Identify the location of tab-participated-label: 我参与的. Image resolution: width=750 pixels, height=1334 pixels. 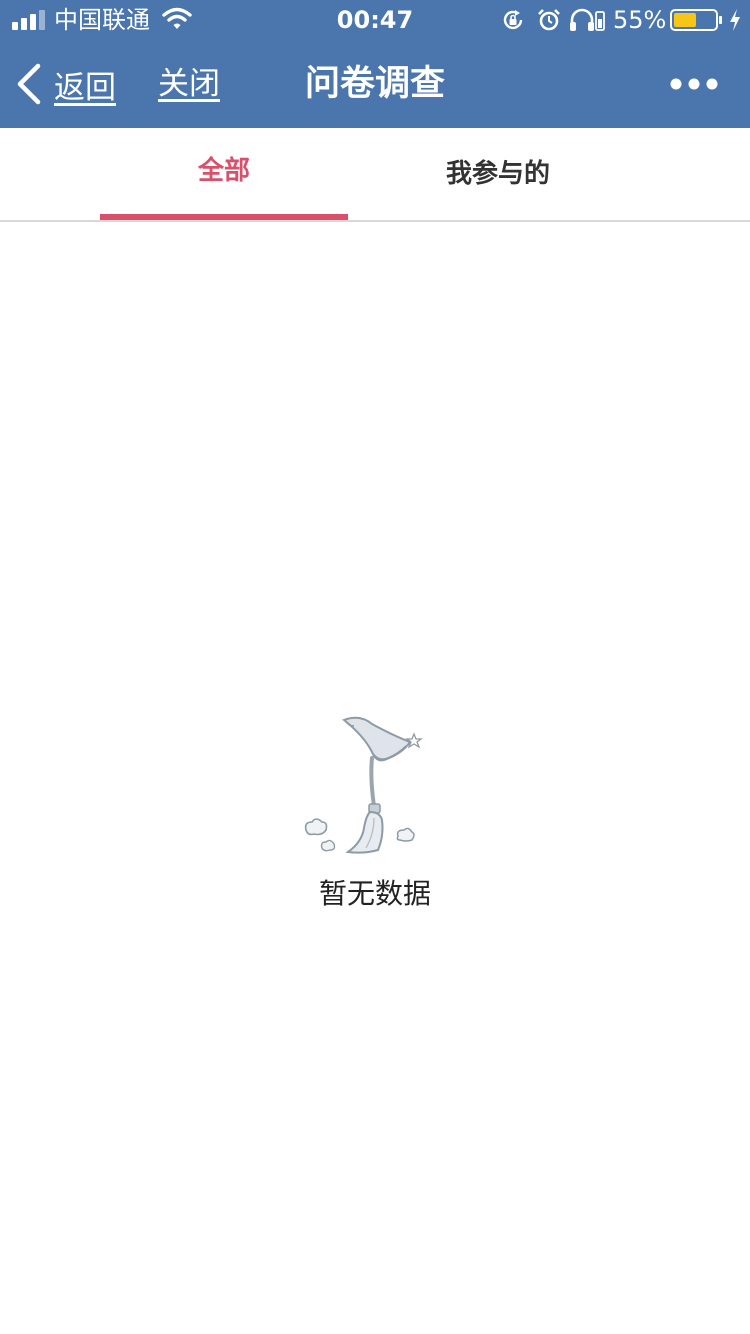
(497, 174).